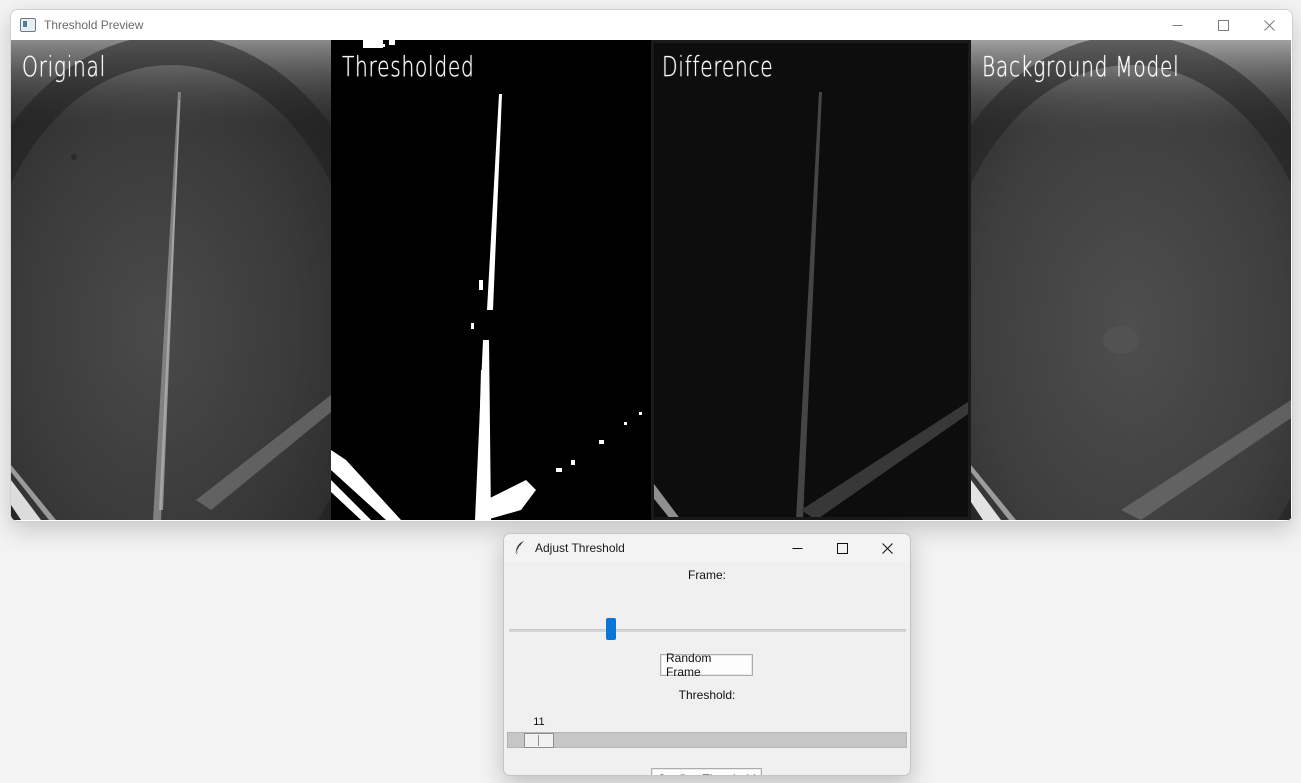  I want to click on dialog-maximize-button, so click(842, 548).